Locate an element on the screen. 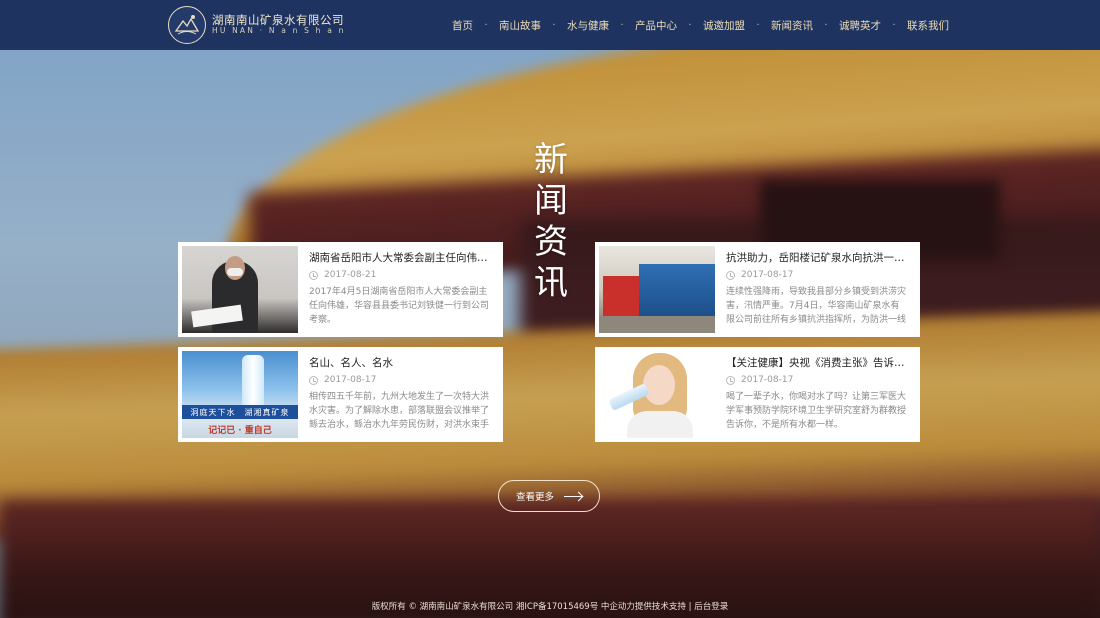  admin-login-link: 后台登录 is located at coordinates (711, 607).